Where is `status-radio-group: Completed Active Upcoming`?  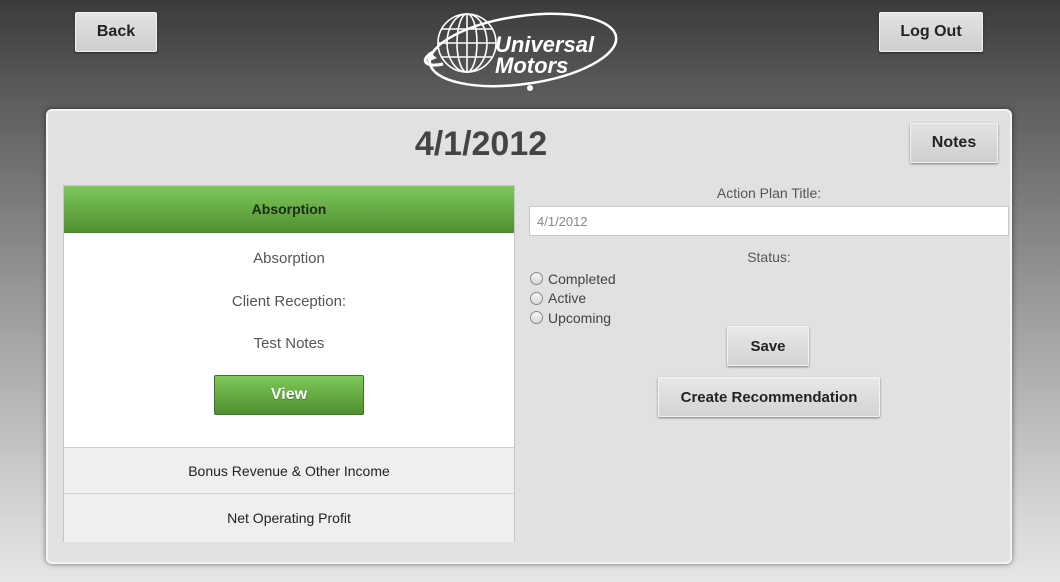
status-radio-group: Completed Active Upcoming is located at coordinates (769, 298).